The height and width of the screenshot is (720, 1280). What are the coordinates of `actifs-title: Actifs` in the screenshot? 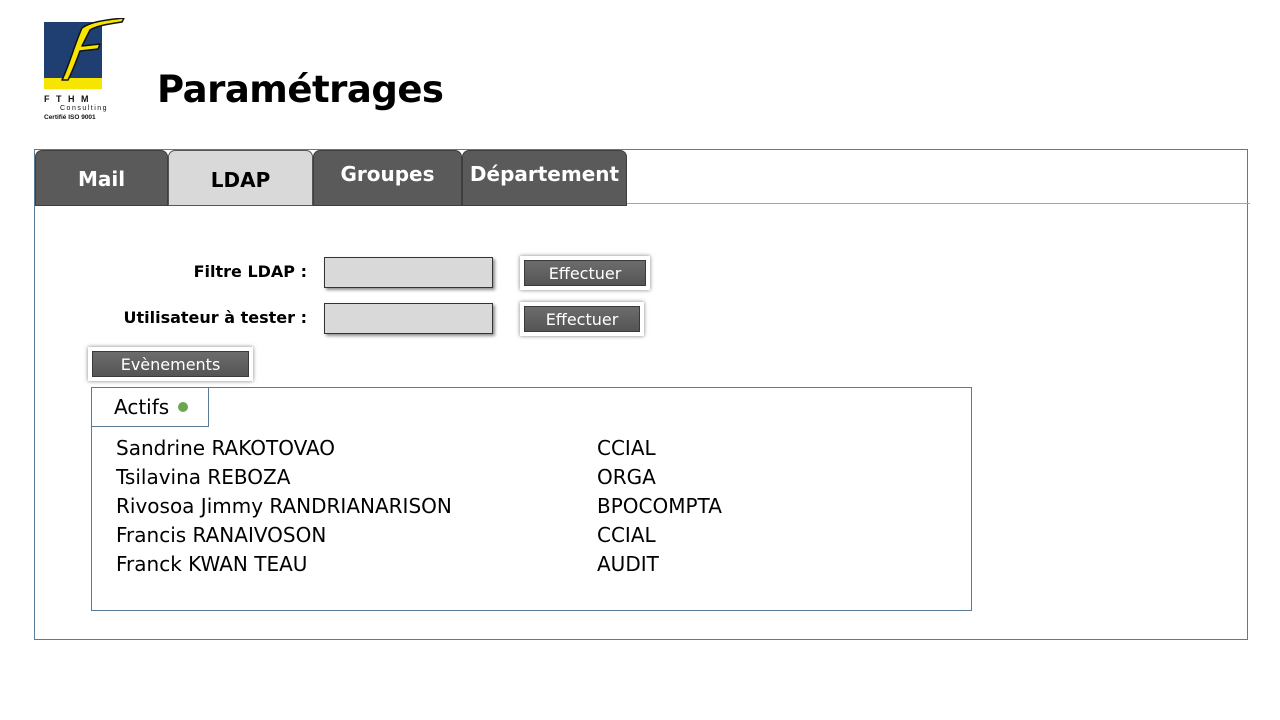 It's located at (142, 407).